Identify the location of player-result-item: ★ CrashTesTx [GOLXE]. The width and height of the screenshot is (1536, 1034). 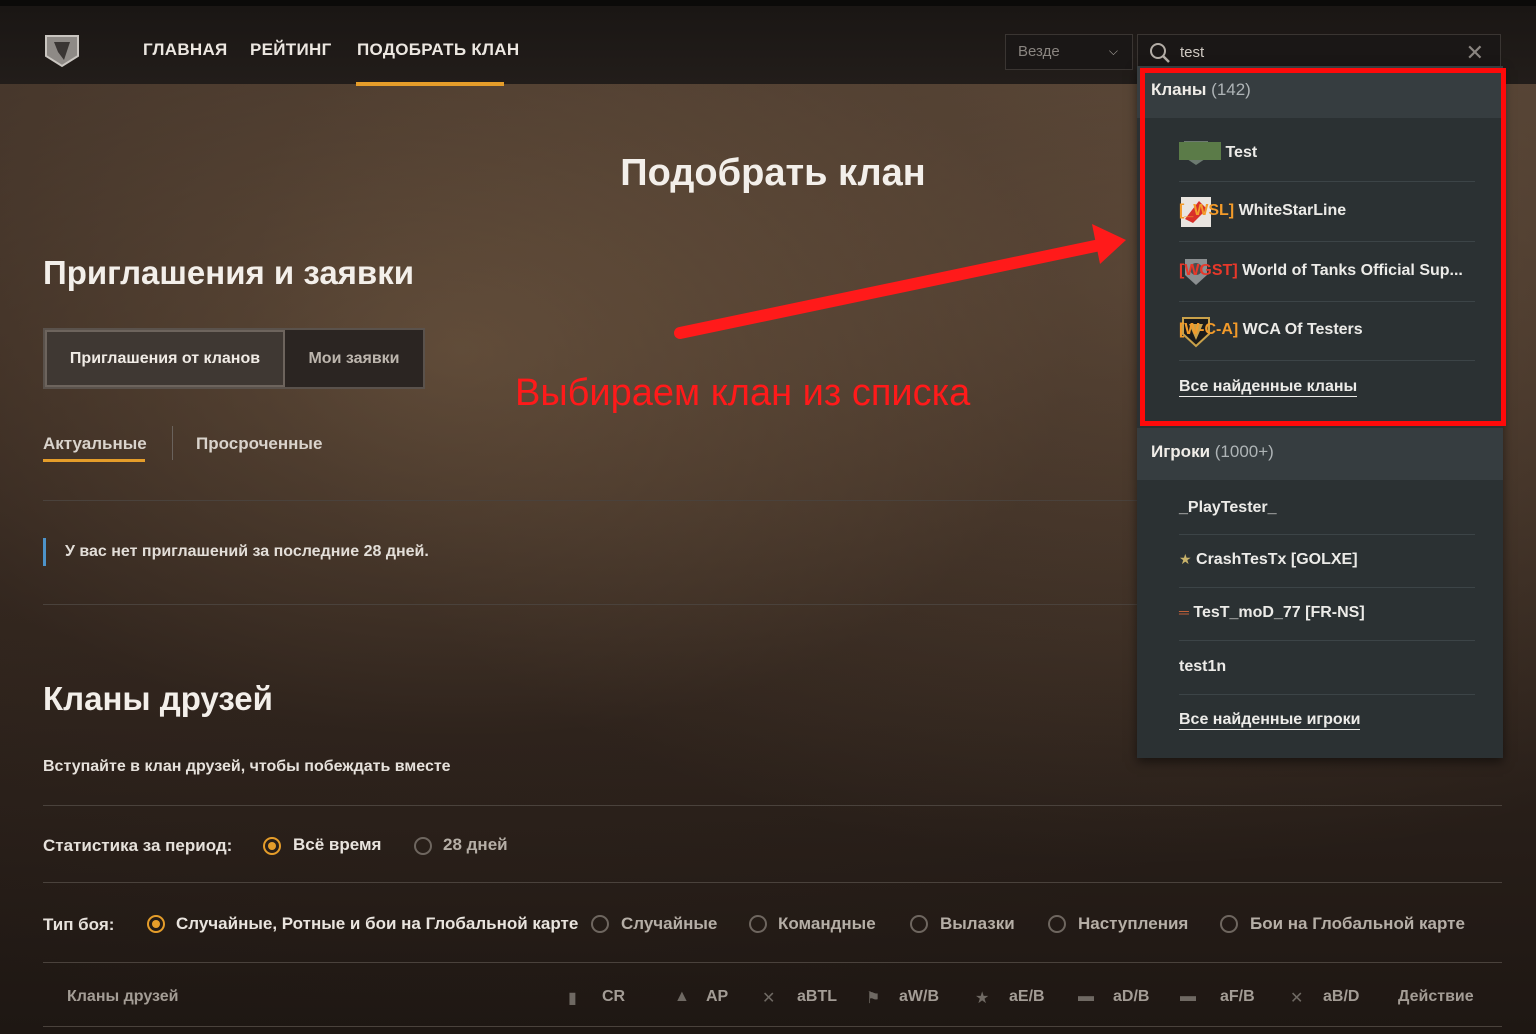
(1268, 560).